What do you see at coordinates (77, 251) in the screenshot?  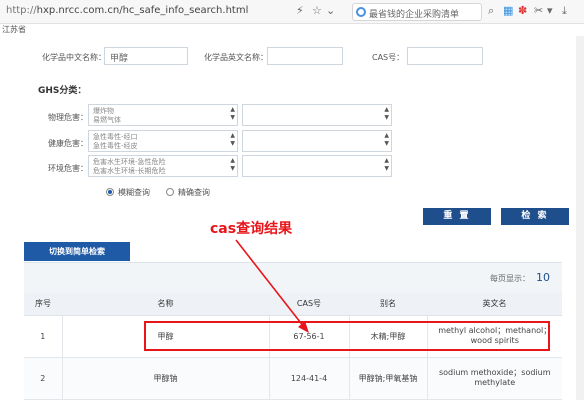 I see `switch-simple-search-button: 切换到简单检索` at bounding box center [77, 251].